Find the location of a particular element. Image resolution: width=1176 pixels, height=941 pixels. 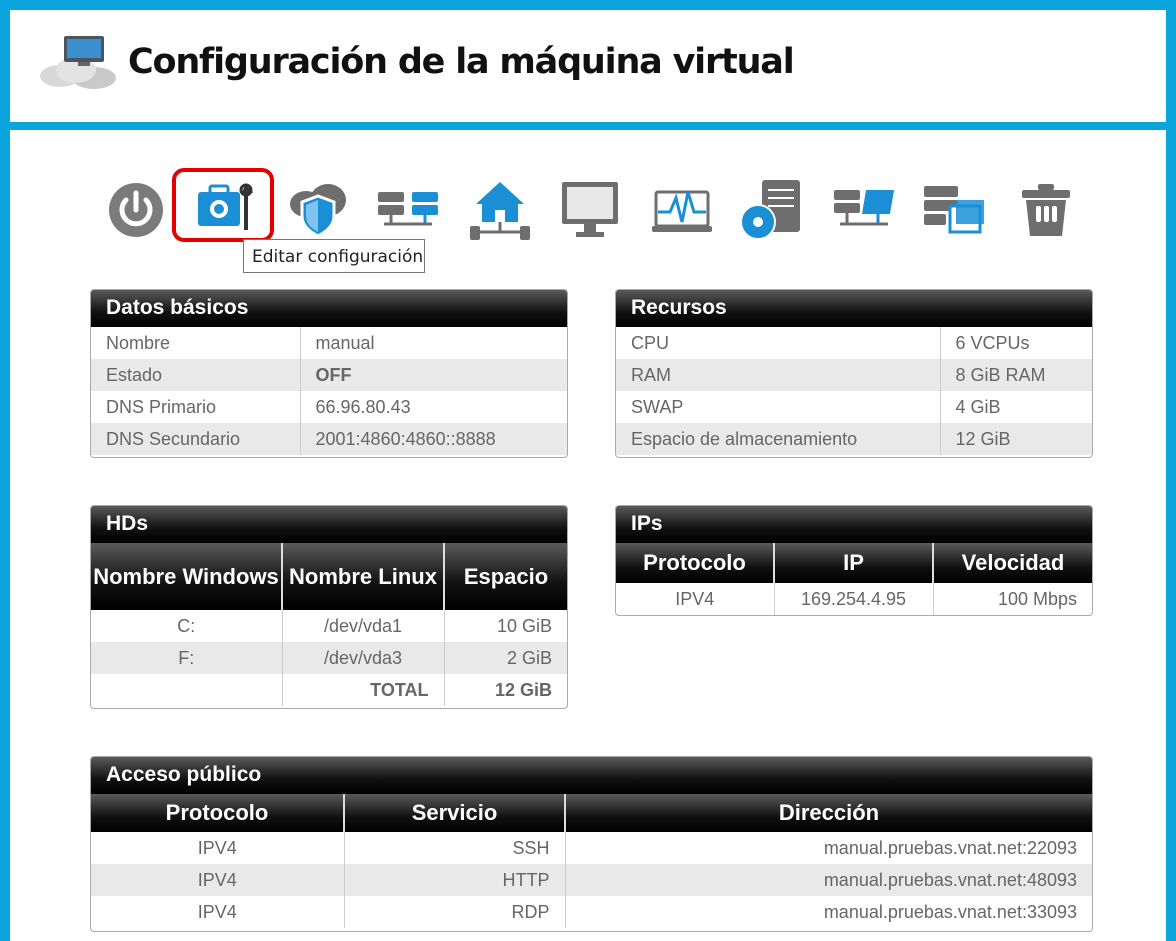

row-label: Estado is located at coordinates (195, 375).